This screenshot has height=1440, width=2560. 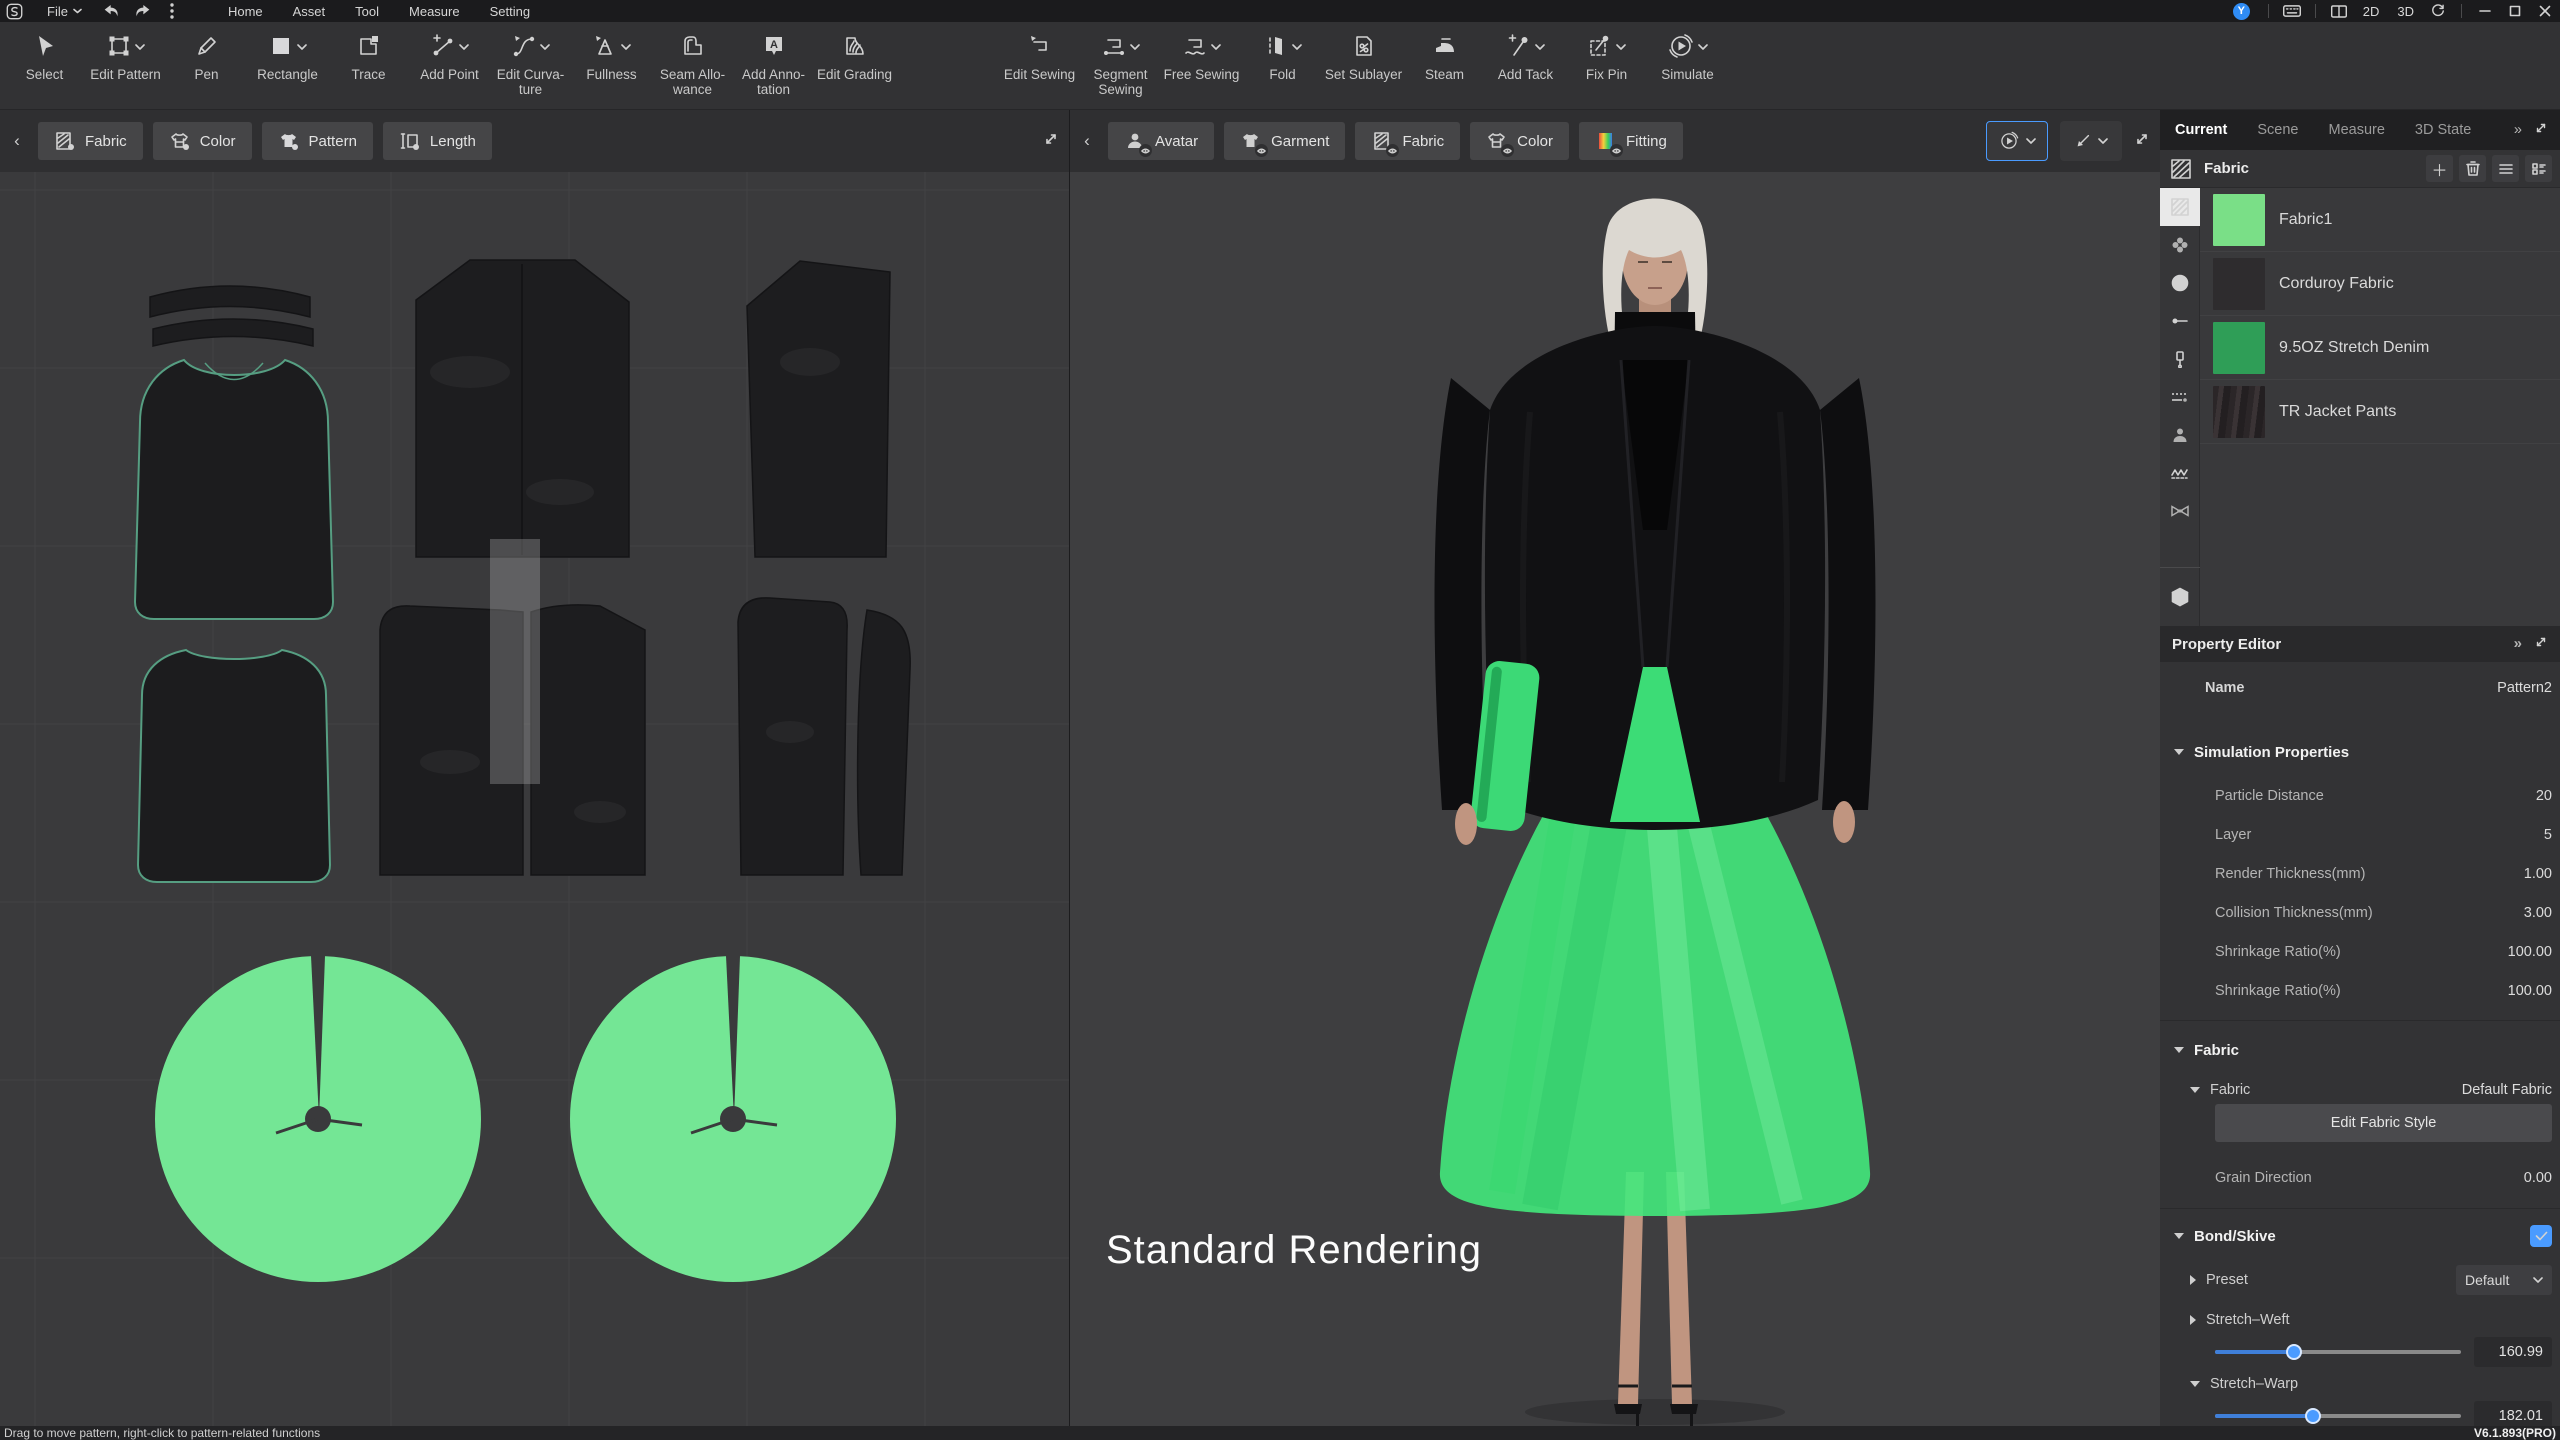 I want to click on detail-view-button, so click(x=2538, y=168).